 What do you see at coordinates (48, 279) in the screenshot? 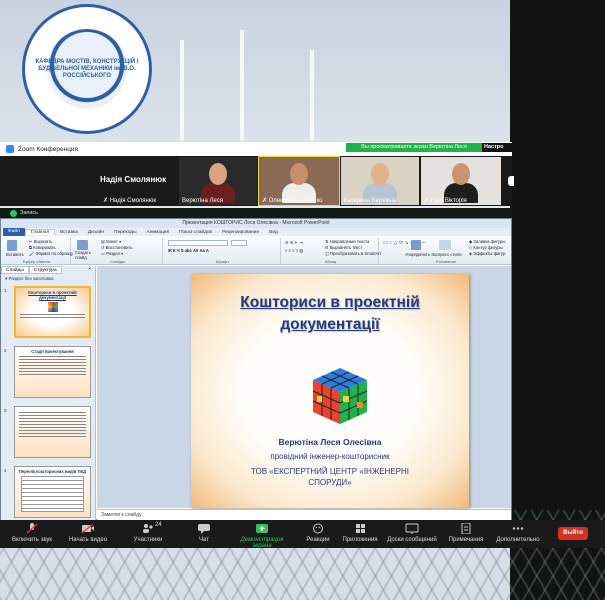
I see `section-header: ▾ Раздел без заголовка` at bounding box center [48, 279].